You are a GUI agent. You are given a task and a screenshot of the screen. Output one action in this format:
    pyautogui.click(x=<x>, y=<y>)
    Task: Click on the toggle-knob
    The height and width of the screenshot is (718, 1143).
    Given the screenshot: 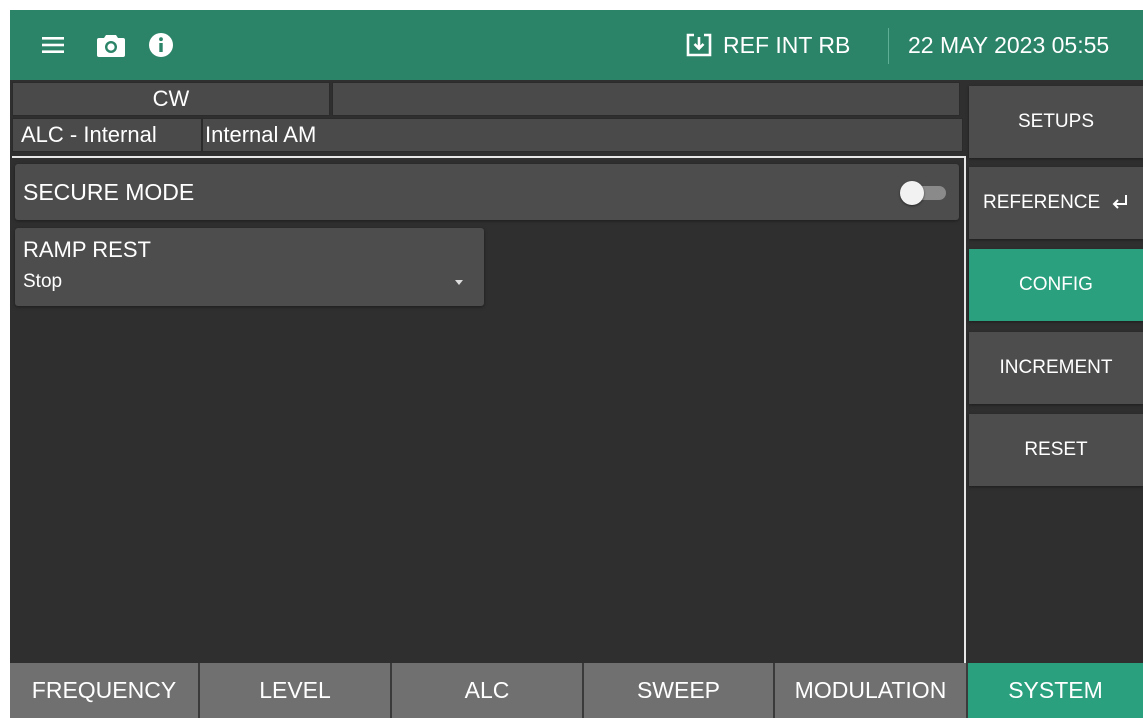 What is the action you would take?
    pyautogui.click(x=912, y=193)
    